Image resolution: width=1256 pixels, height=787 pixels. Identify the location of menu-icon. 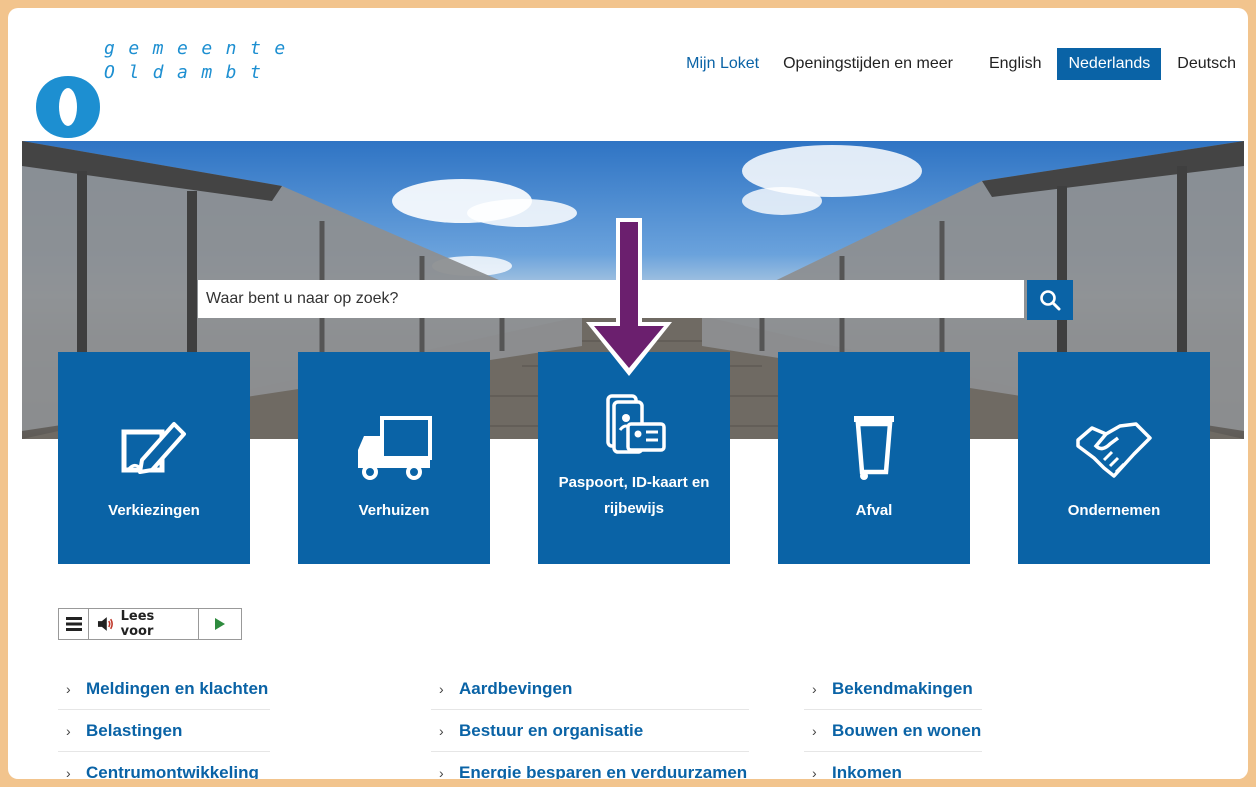
(73, 624).